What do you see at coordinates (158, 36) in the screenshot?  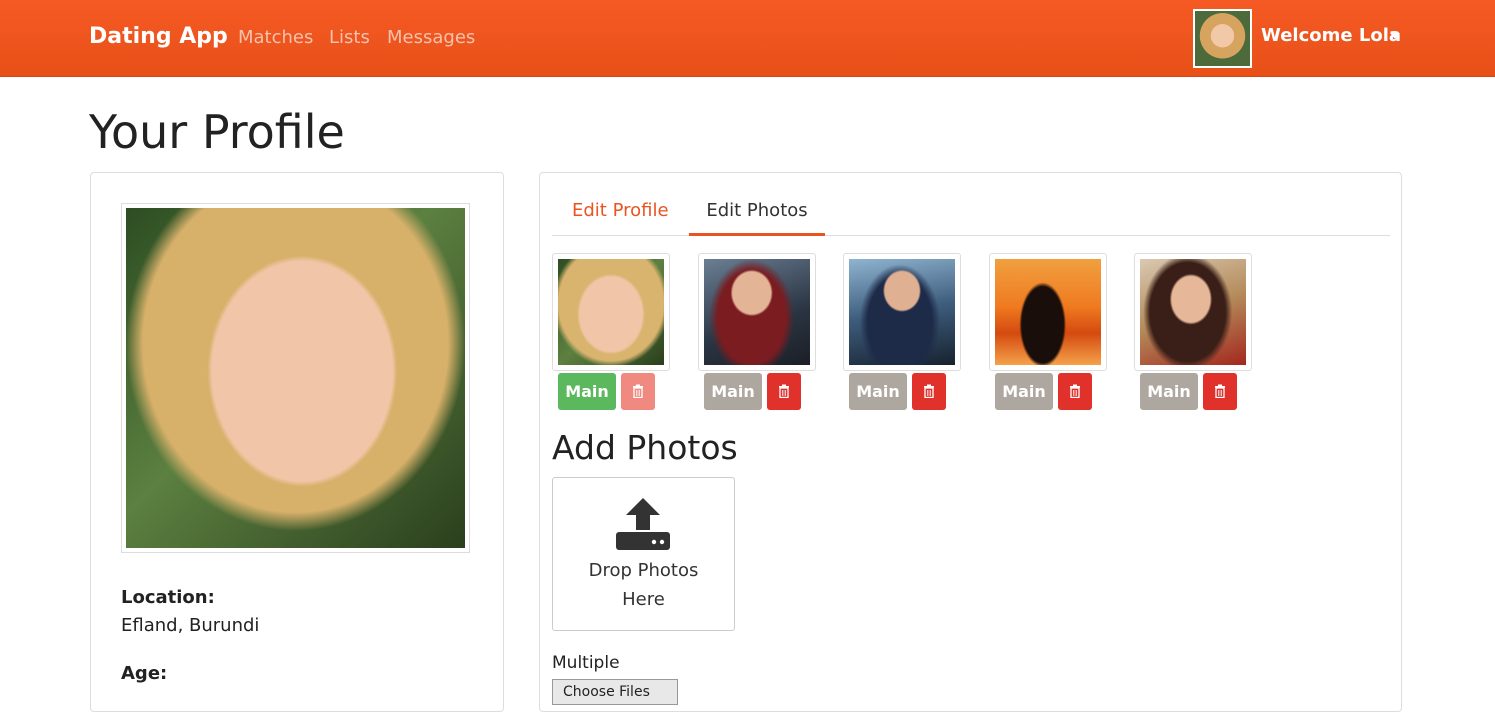 I see `brand-link: Dating App` at bounding box center [158, 36].